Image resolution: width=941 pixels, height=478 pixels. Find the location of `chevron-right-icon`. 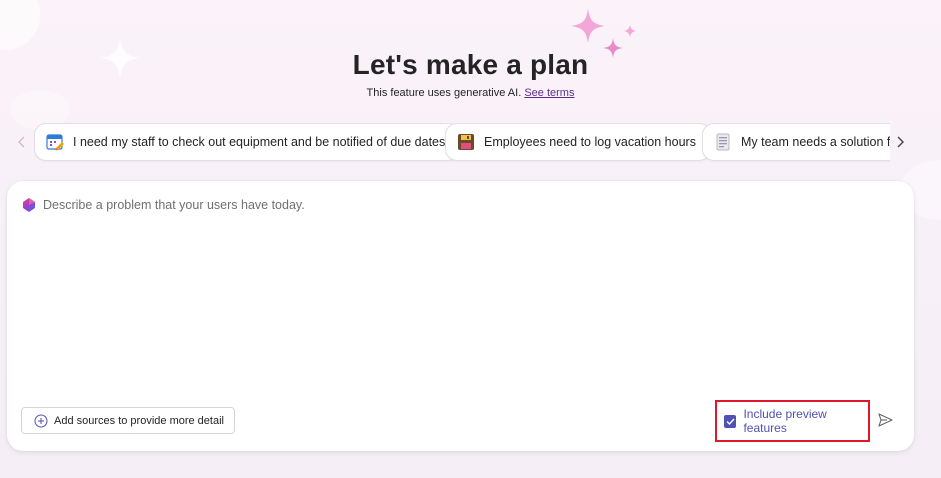

chevron-right-icon is located at coordinates (900, 142).